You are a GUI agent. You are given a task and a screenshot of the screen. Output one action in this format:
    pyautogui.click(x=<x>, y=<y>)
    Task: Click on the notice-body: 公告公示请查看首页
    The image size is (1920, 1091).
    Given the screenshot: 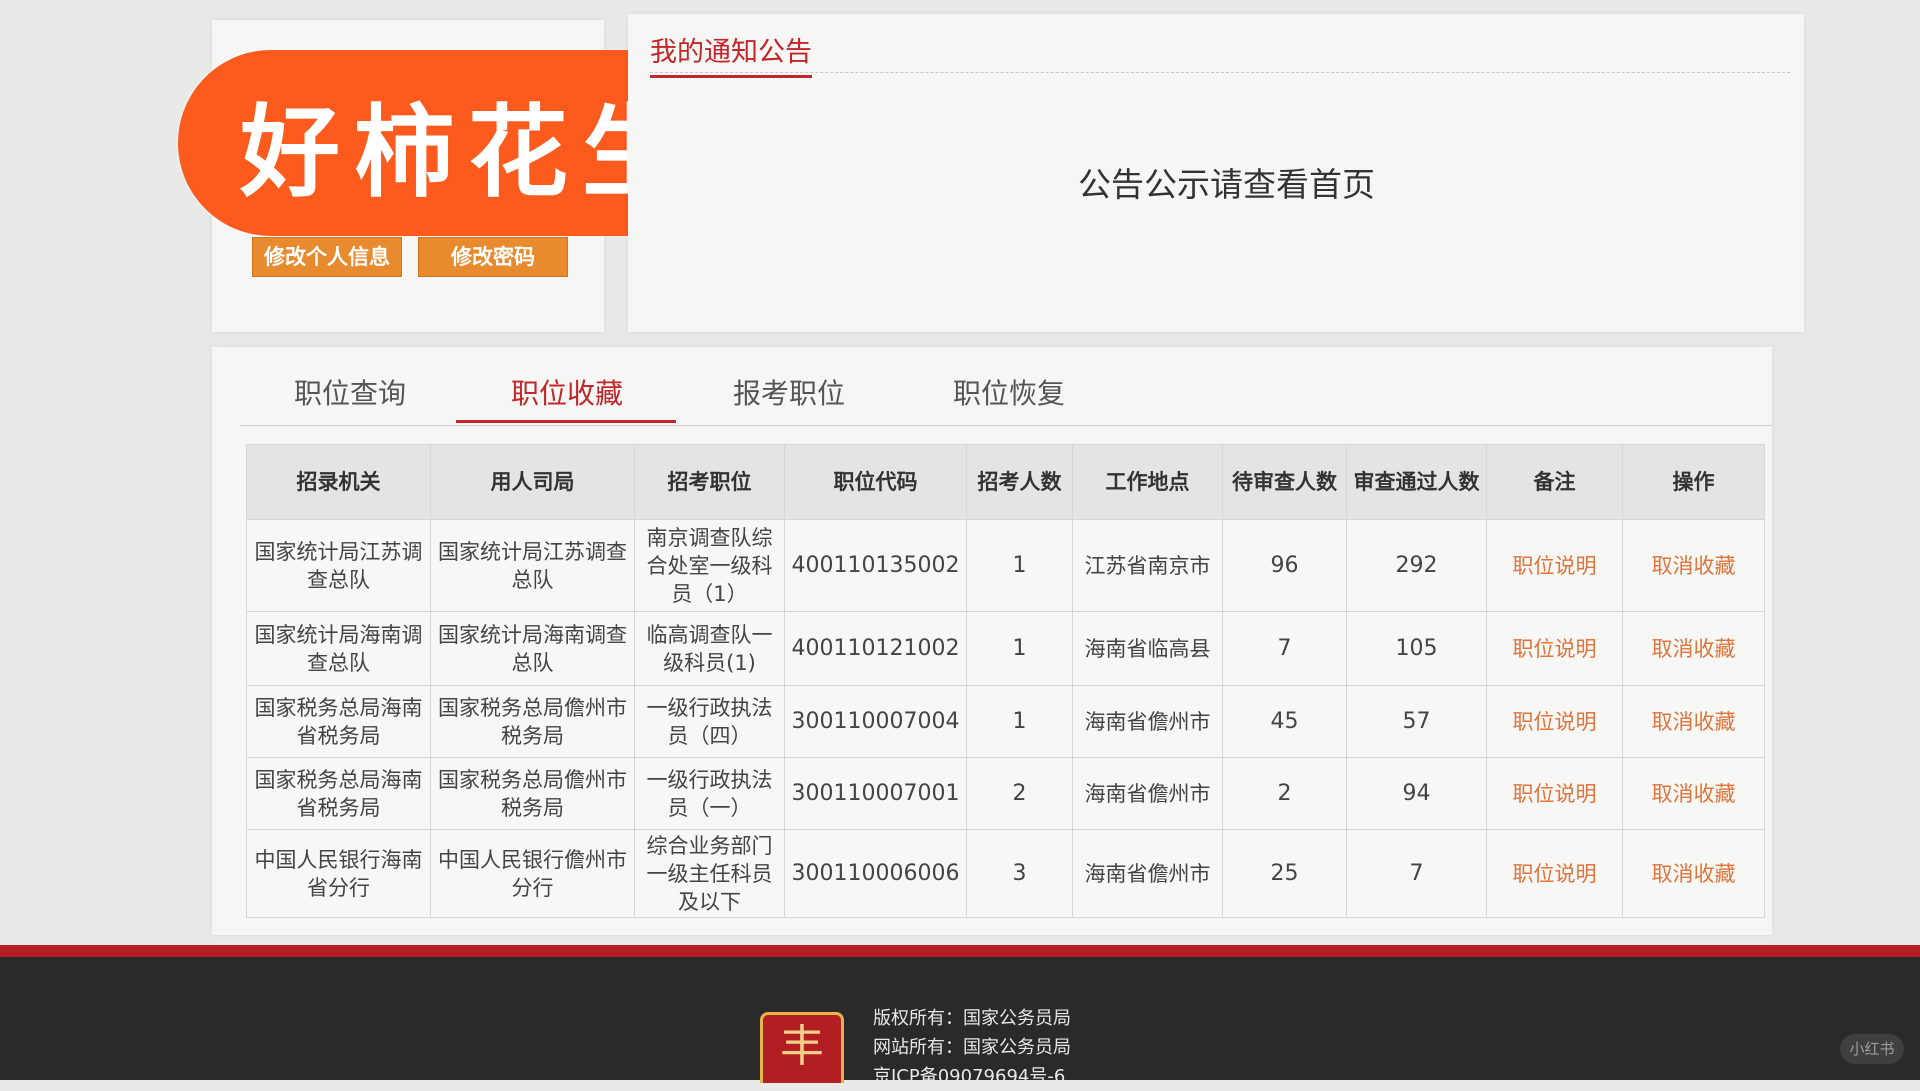 What is the action you would take?
    pyautogui.click(x=1226, y=184)
    